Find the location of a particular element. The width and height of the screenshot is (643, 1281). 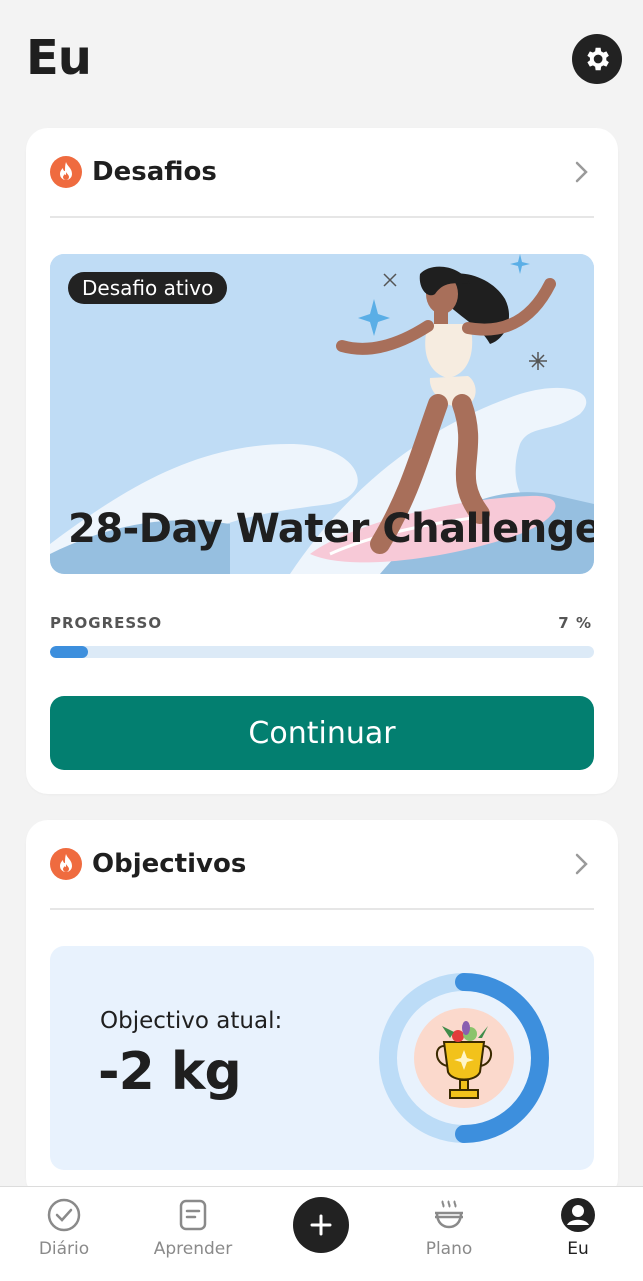

challenges-title: Desafios is located at coordinates (154, 172).